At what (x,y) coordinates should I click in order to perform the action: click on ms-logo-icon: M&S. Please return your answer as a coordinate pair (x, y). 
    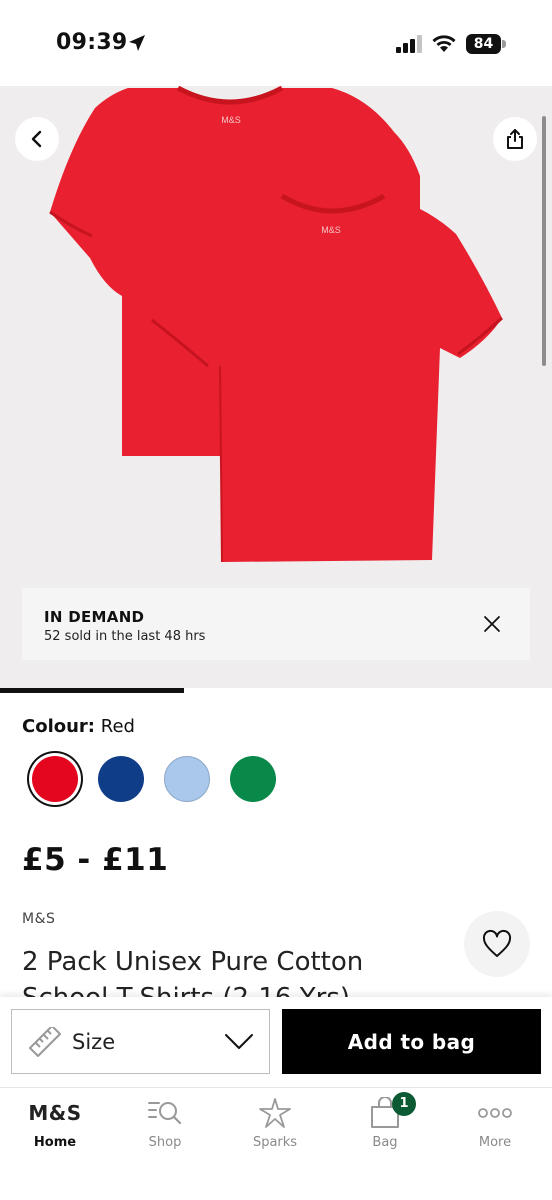
    Looking at the image, I should click on (55, 1113).